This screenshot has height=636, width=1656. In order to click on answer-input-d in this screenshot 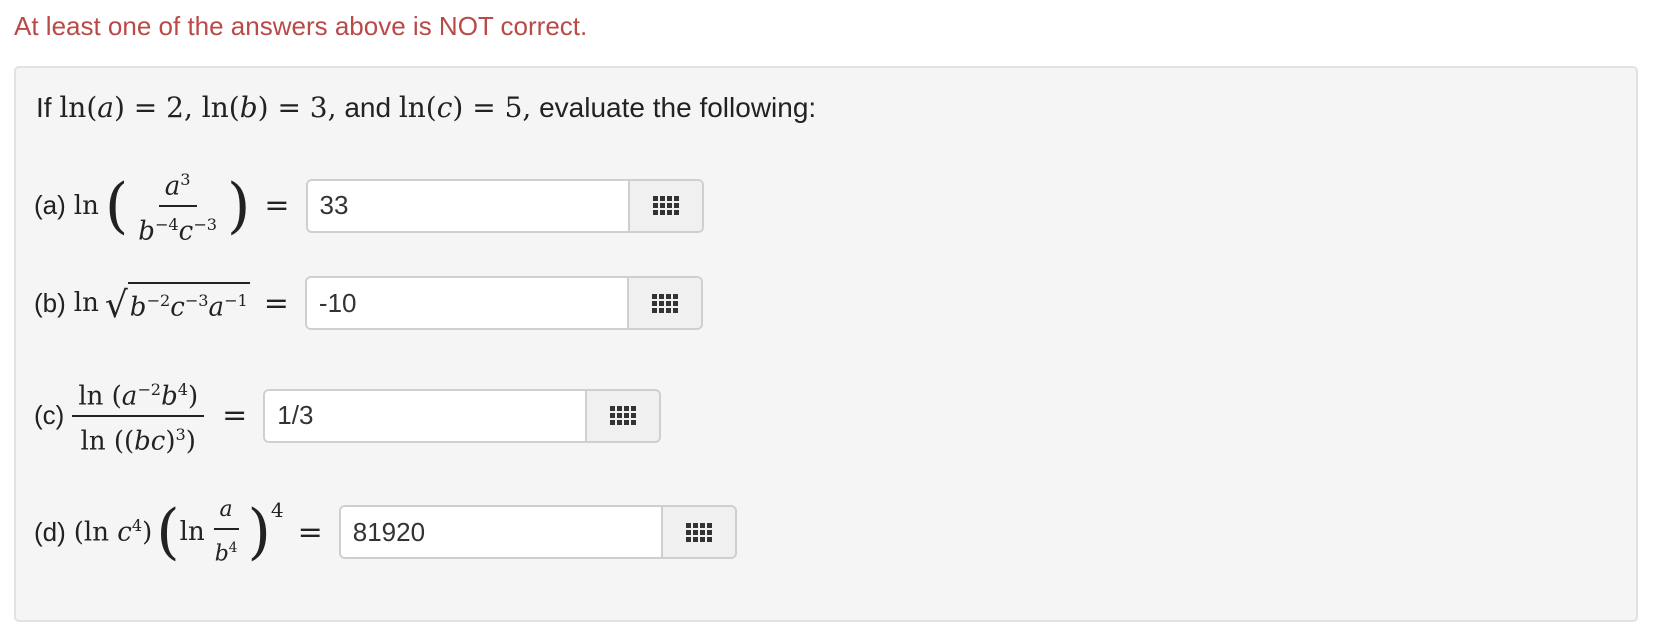, I will do `click(500, 532)`.